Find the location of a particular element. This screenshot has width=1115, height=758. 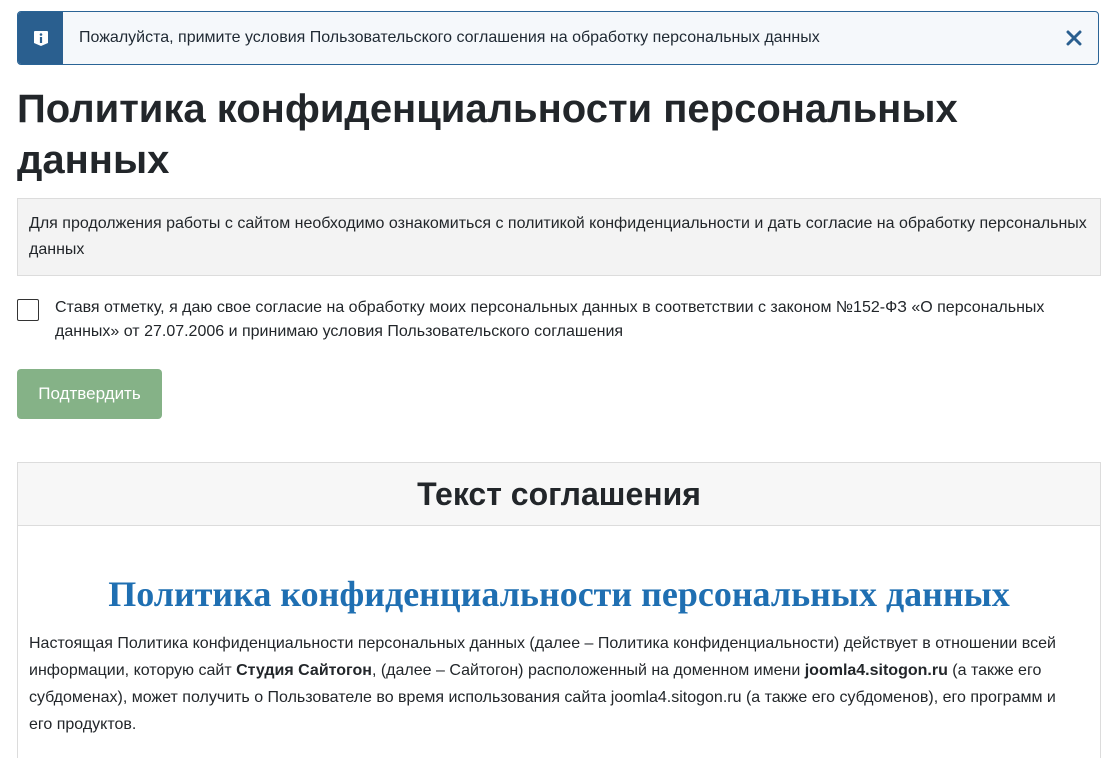

agreement-card-header: Текст соглашения is located at coordinates (559, 494).